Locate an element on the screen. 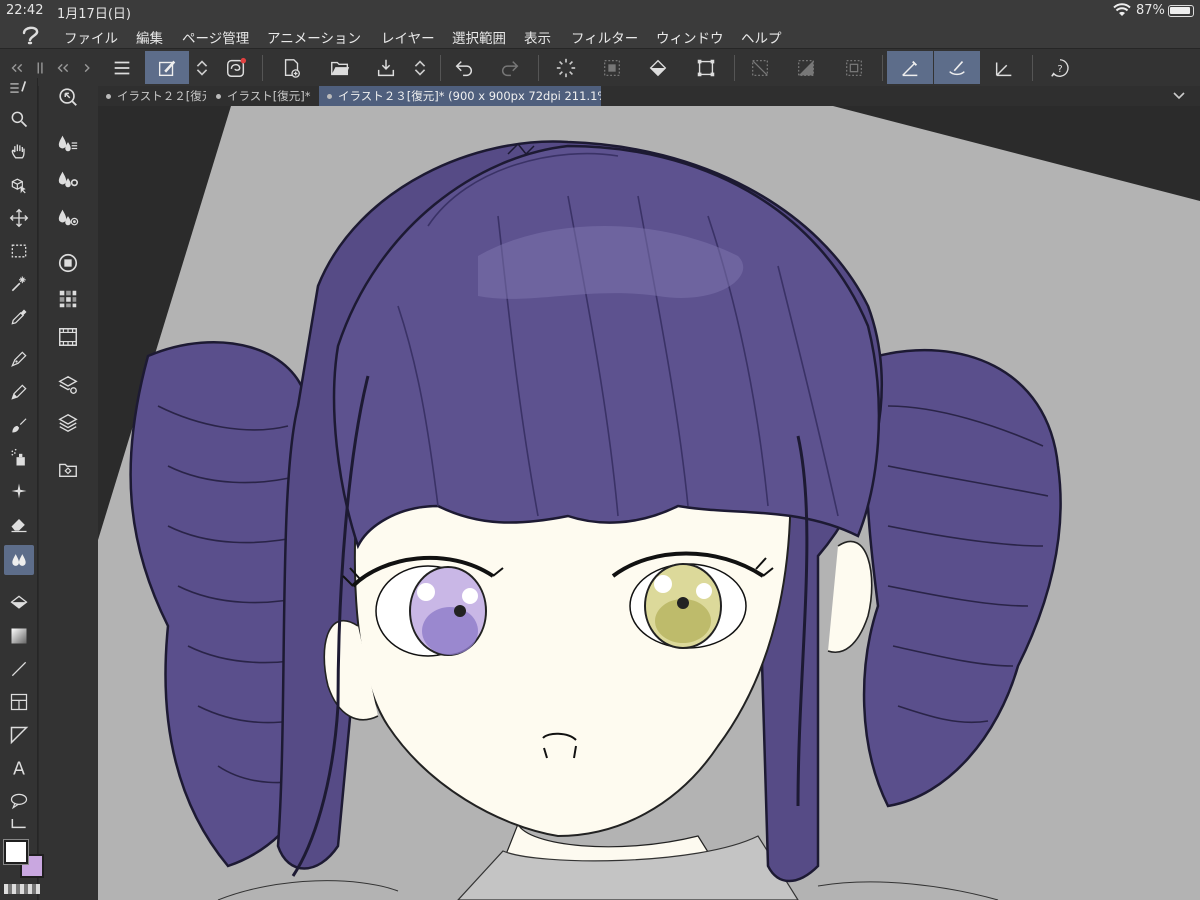 The height and width of the screenshot is (900, 1200). tab-document-2: イラスト[復元]* is located at coordinates (262, 96).